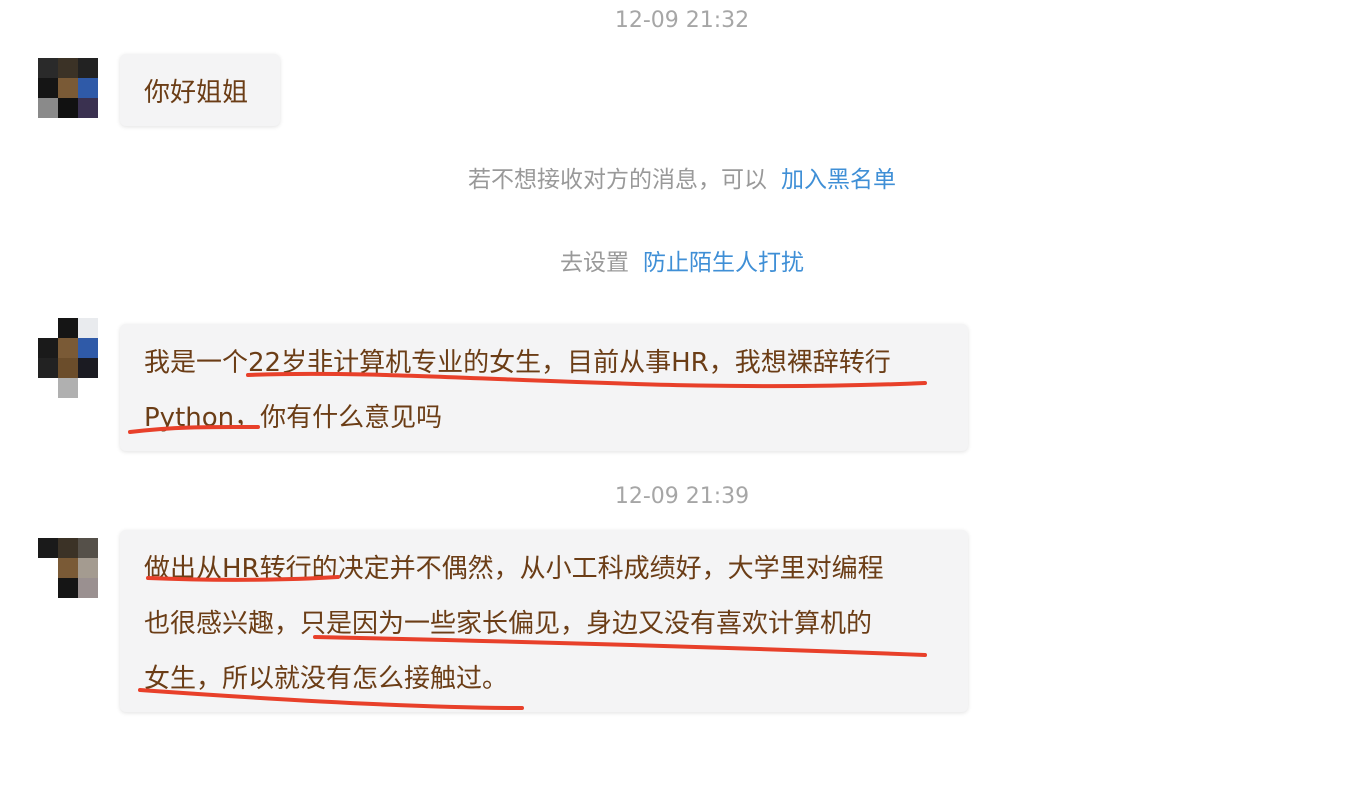 The width and height of the screenshot is (1356, 796). I want to click on message-text-line: 我是一个22岁非计算机专业的女生，目前从事HR，我想裸辞转行, so click(517, 363).